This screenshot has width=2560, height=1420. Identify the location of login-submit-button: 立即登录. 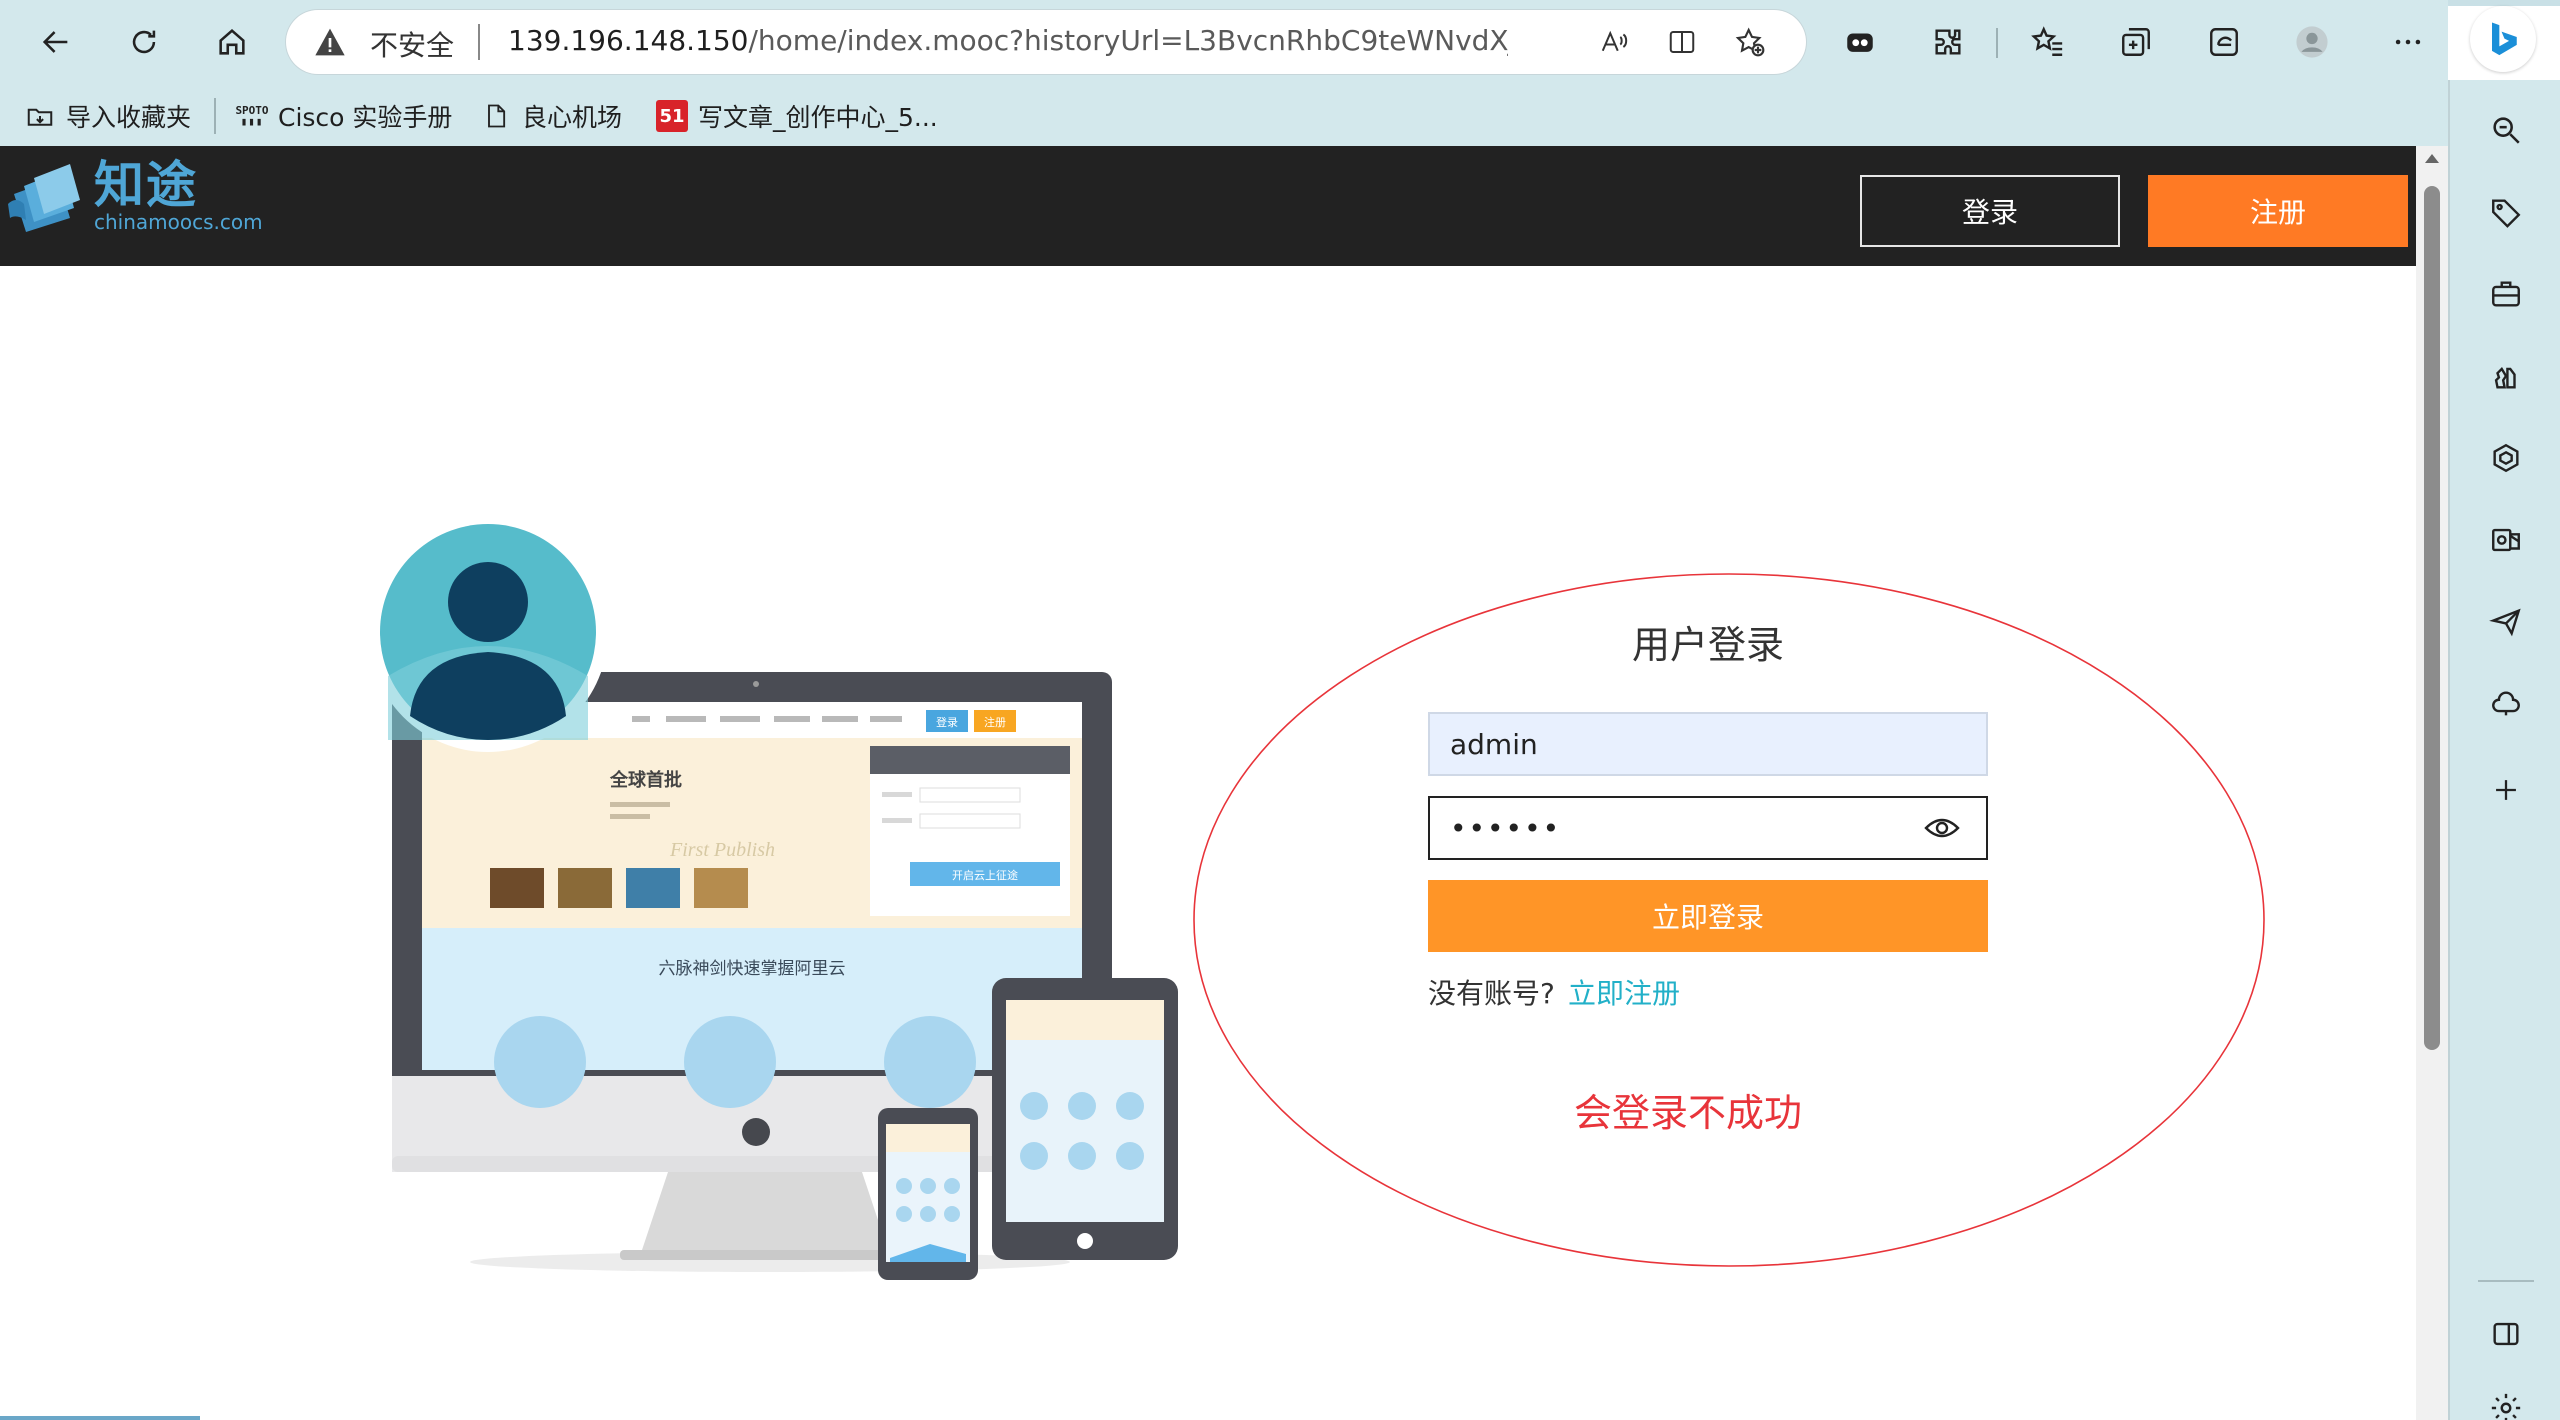
(1708, 916).